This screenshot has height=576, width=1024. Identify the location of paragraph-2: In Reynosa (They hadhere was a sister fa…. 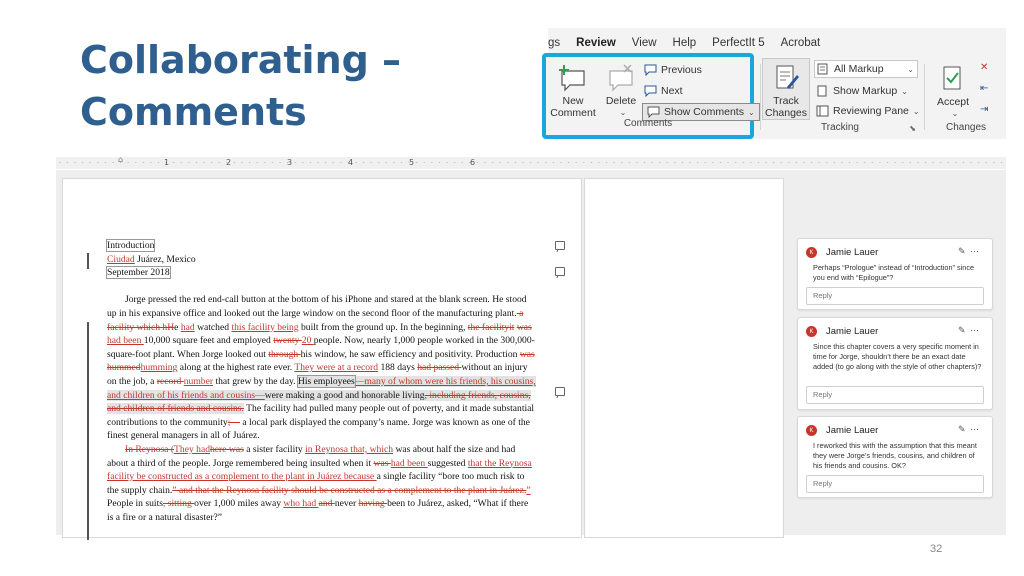
(319, 483).